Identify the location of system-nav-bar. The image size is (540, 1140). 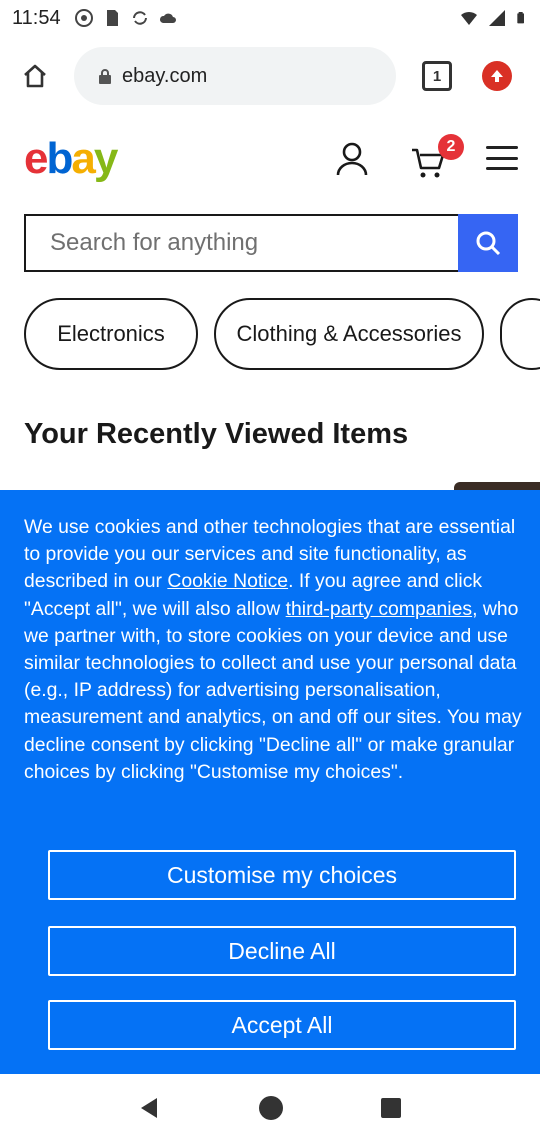
(270, 1108).